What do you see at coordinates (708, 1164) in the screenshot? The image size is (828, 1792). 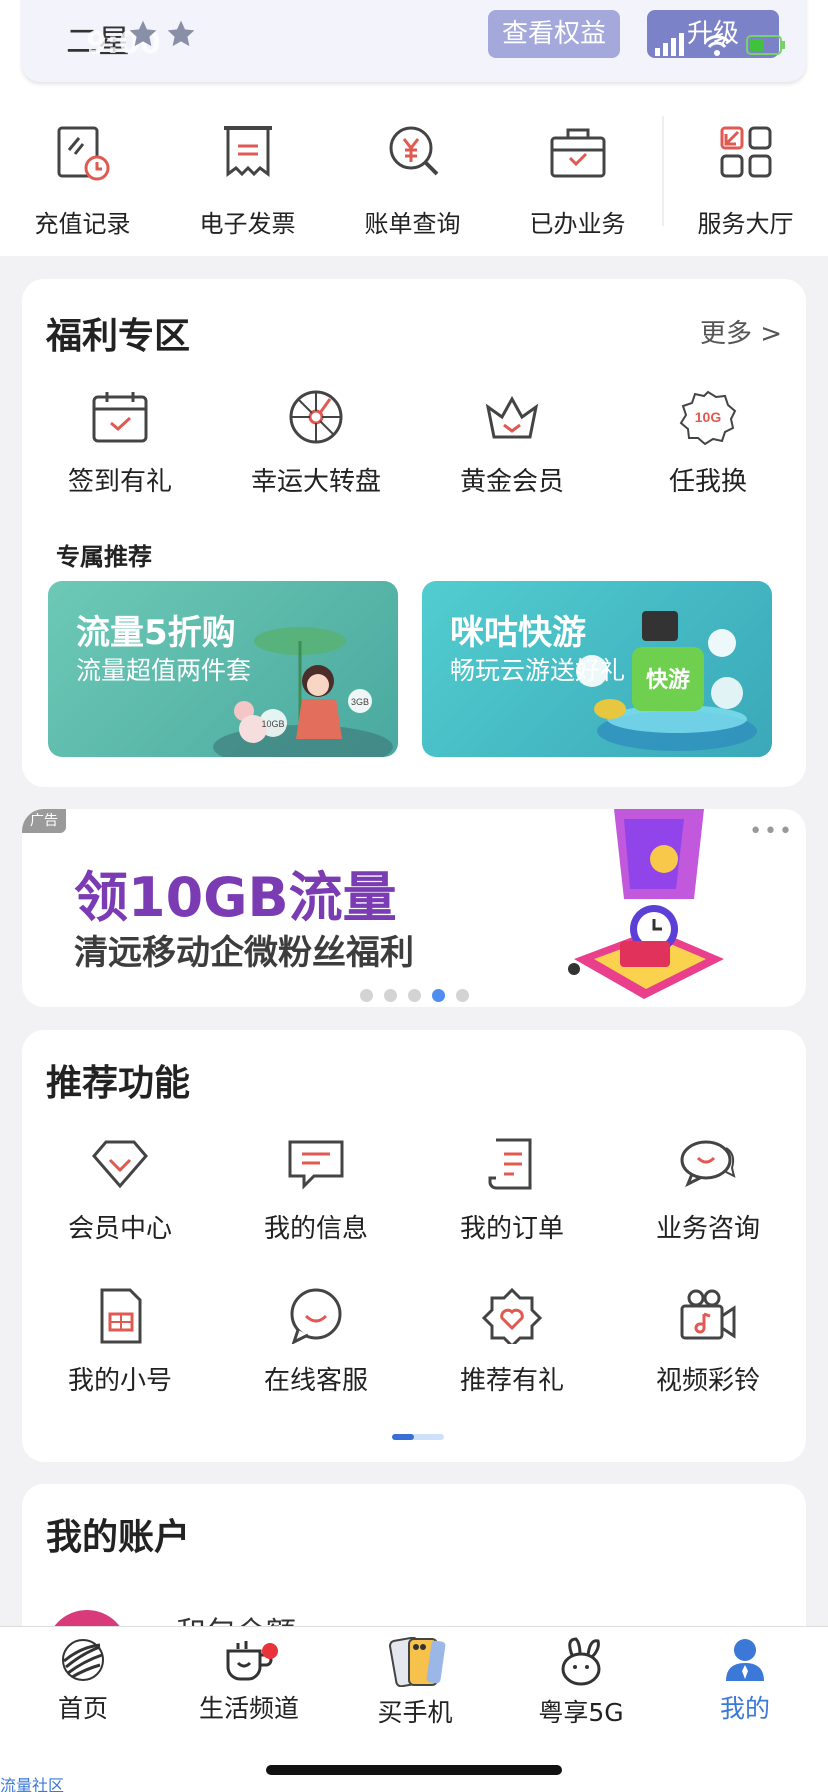 I see `consult-icon` at bounding box center [708, 1164].